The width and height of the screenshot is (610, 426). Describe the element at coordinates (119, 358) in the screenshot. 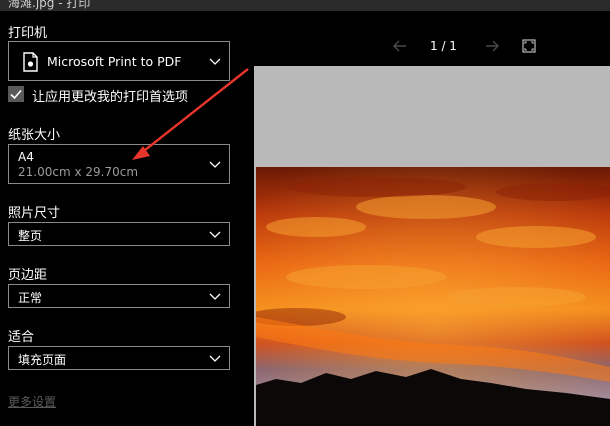

I see `fit-select: 填充页面` at that location.